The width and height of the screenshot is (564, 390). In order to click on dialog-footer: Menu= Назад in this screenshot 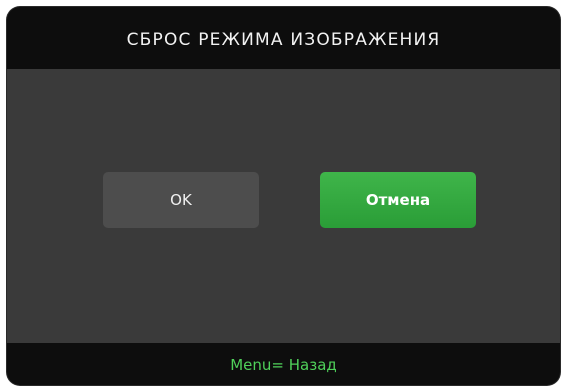, I will do `click(283, 364)`.